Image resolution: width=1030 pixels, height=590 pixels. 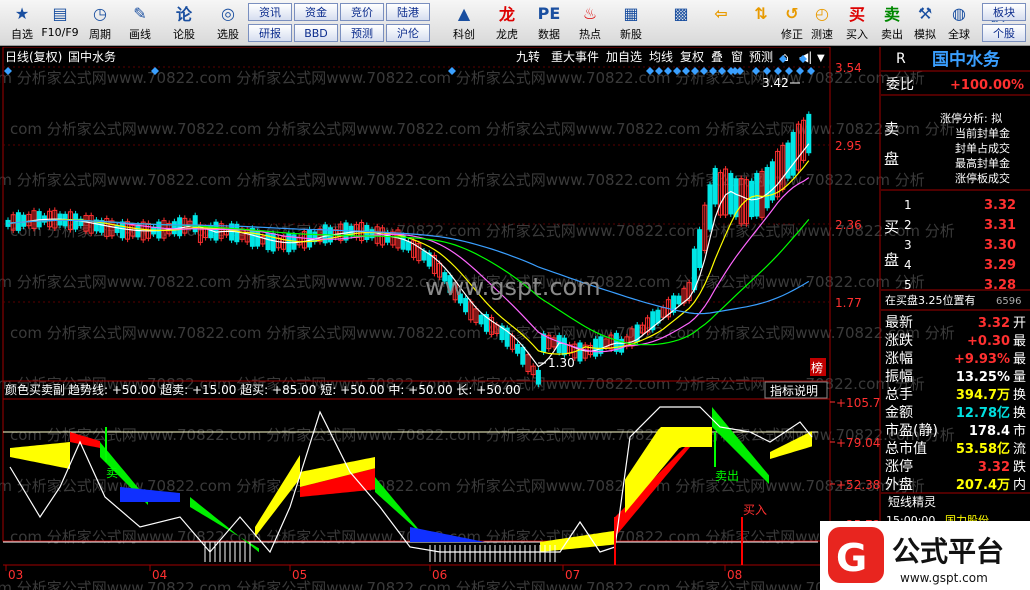 I want to click on sprite-title: 短线精灵, so click(x=912, y=502).